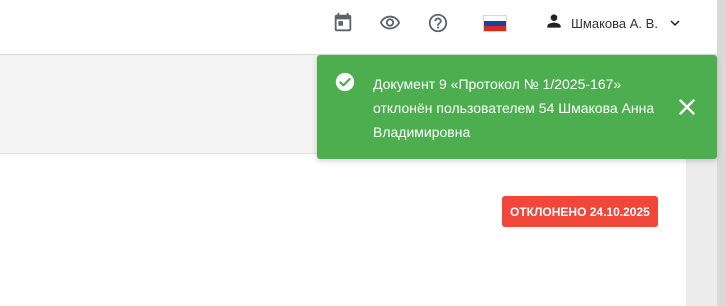  Describe the element at coordinates (721, 153) in the screenshot. I see `scrollbar` at that location.